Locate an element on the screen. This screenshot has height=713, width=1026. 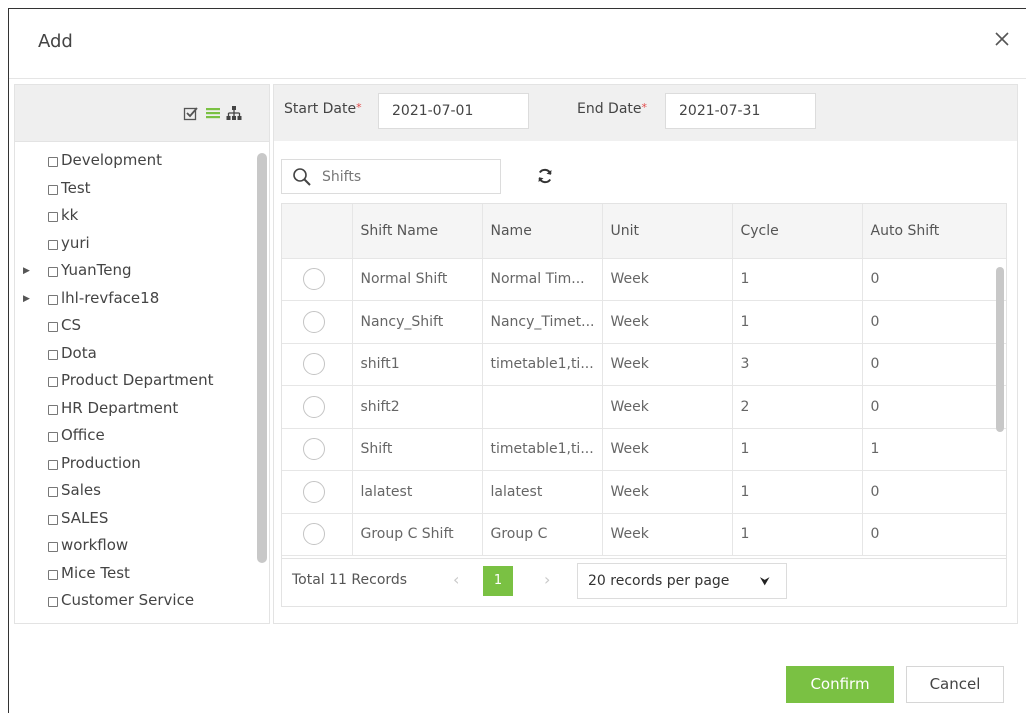
tree-item-label: CS is located at coordinates (71, 325).